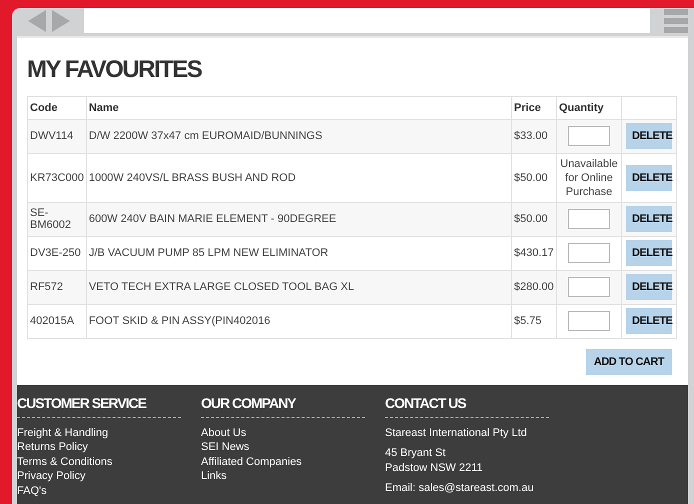  Describe the element at coordinates (299, 107) in the screenshot. I see `column-header: Name` at that location.